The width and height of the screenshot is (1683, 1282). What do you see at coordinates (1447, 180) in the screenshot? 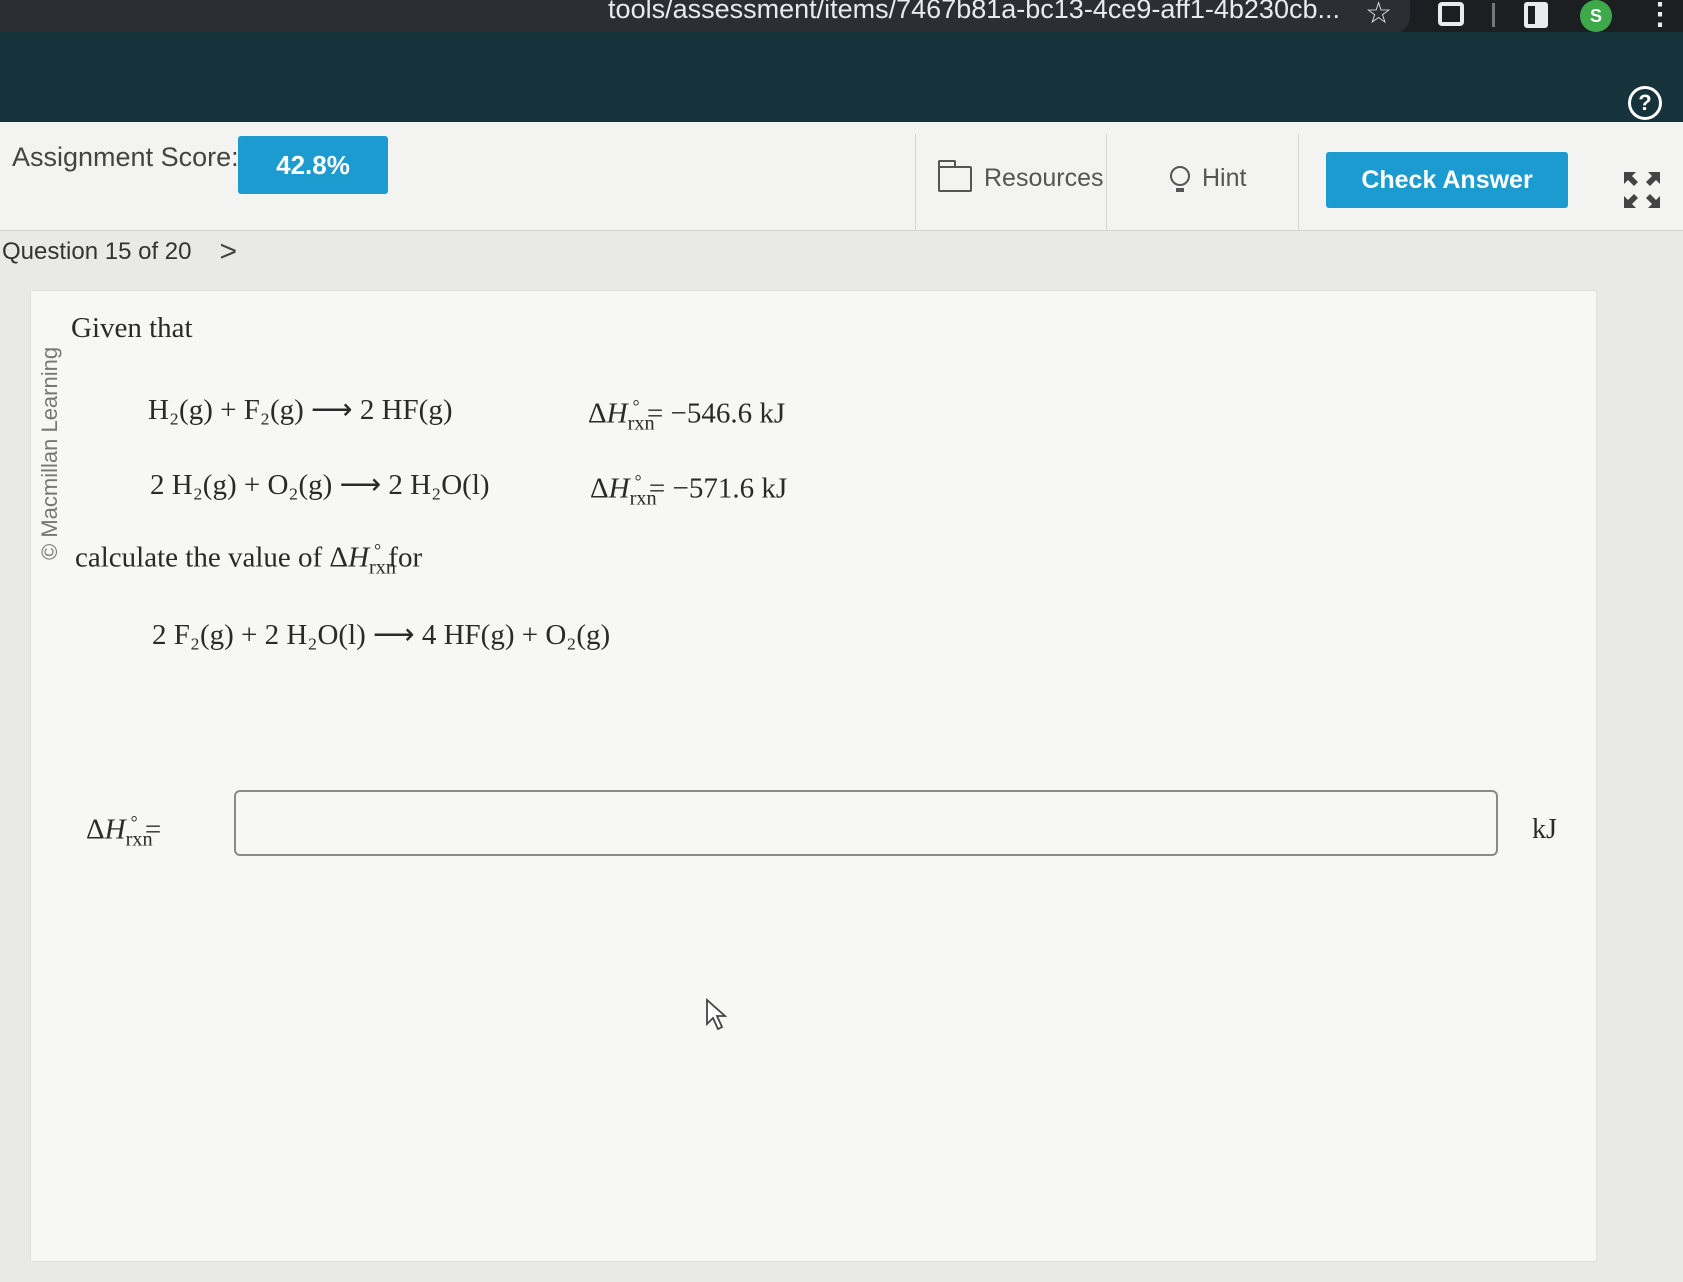
I see `check-answer-button: Check Answer` at bounding box center [1447, 180].